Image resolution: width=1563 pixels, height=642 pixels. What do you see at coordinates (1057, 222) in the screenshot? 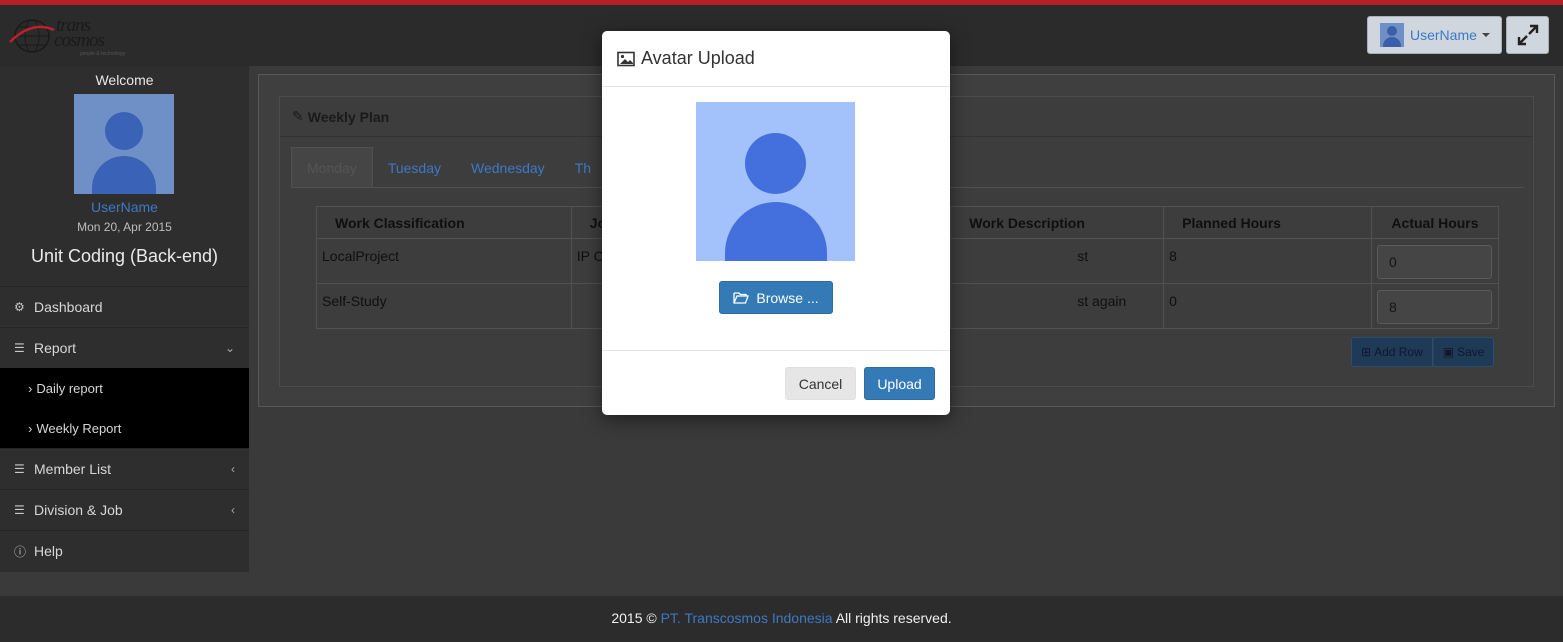
I see `column-header: Work Description` at bounding box center [1057, 222].